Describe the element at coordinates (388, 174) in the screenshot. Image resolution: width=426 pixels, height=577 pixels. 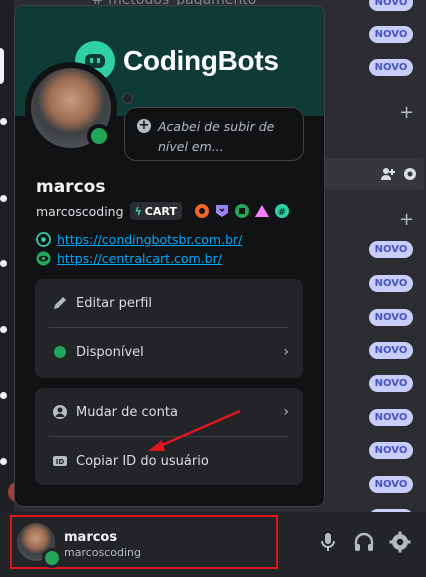
I see `invite-user-icon` at that location.